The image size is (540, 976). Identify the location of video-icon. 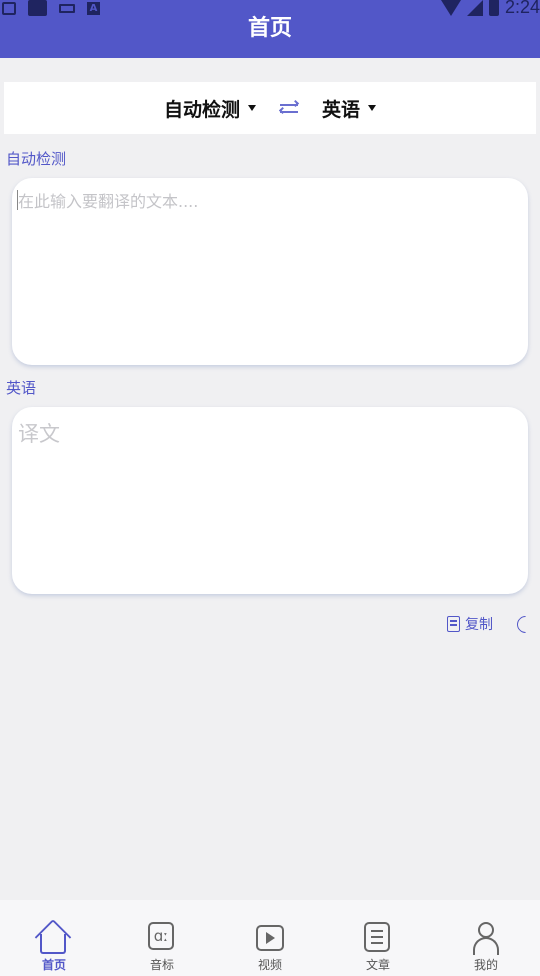
(270, 938).